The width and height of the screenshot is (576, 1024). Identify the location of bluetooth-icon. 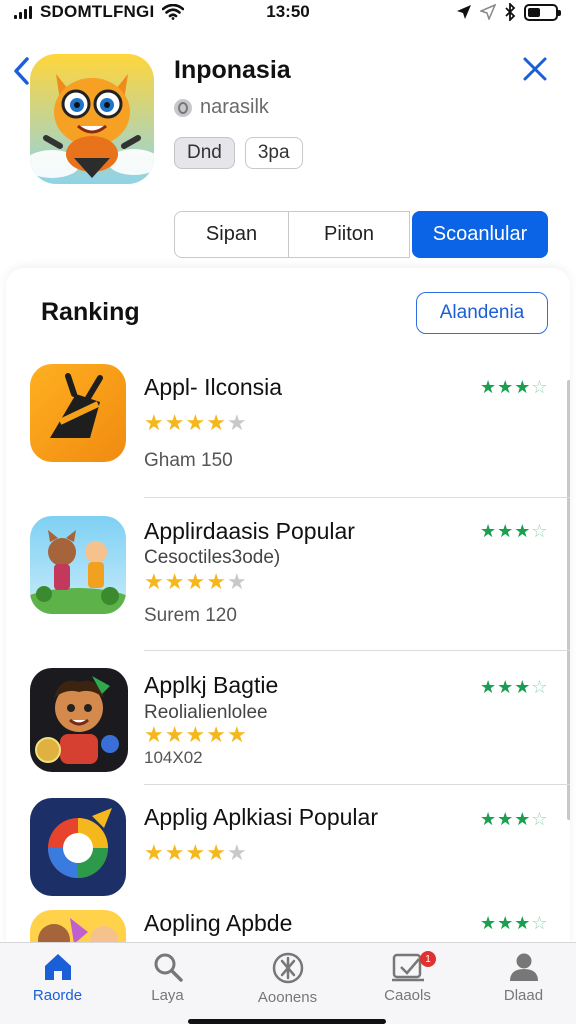
(510, 12).